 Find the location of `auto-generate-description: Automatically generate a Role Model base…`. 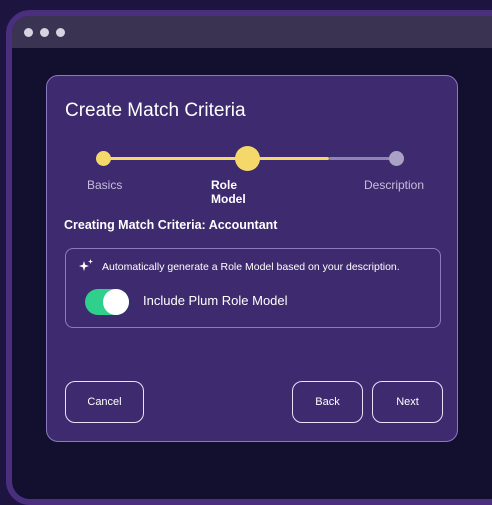

auto-generate-description: Automatically generate a Role Model base… is located at coordinates (251, 267).